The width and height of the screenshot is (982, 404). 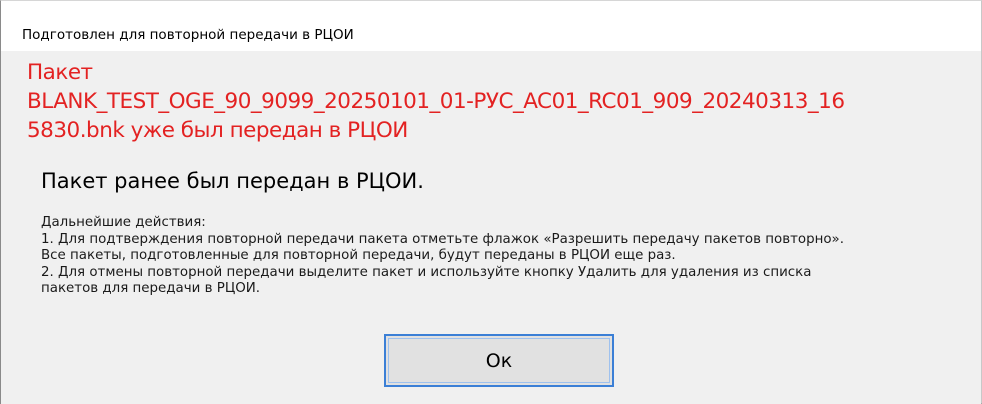 I want to click on ok-button-label: Ок, so click(x=499, y=360).